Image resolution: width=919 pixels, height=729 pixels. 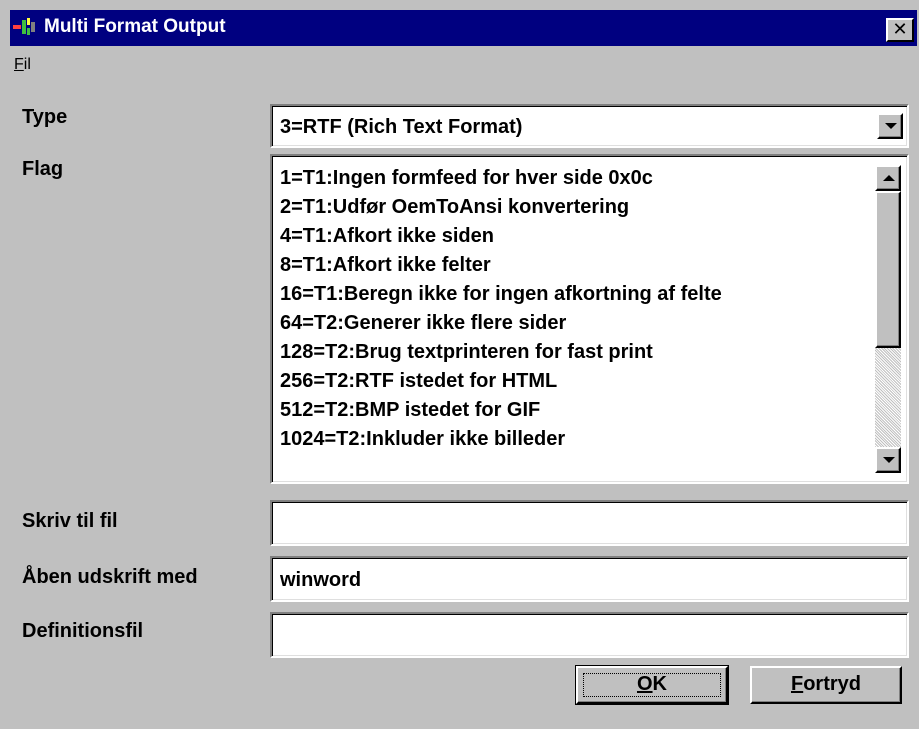 What do you see at coordinates (589, 635) in the screenshot?
I see `definitionsfil-input` at bounding box center [589, 635].